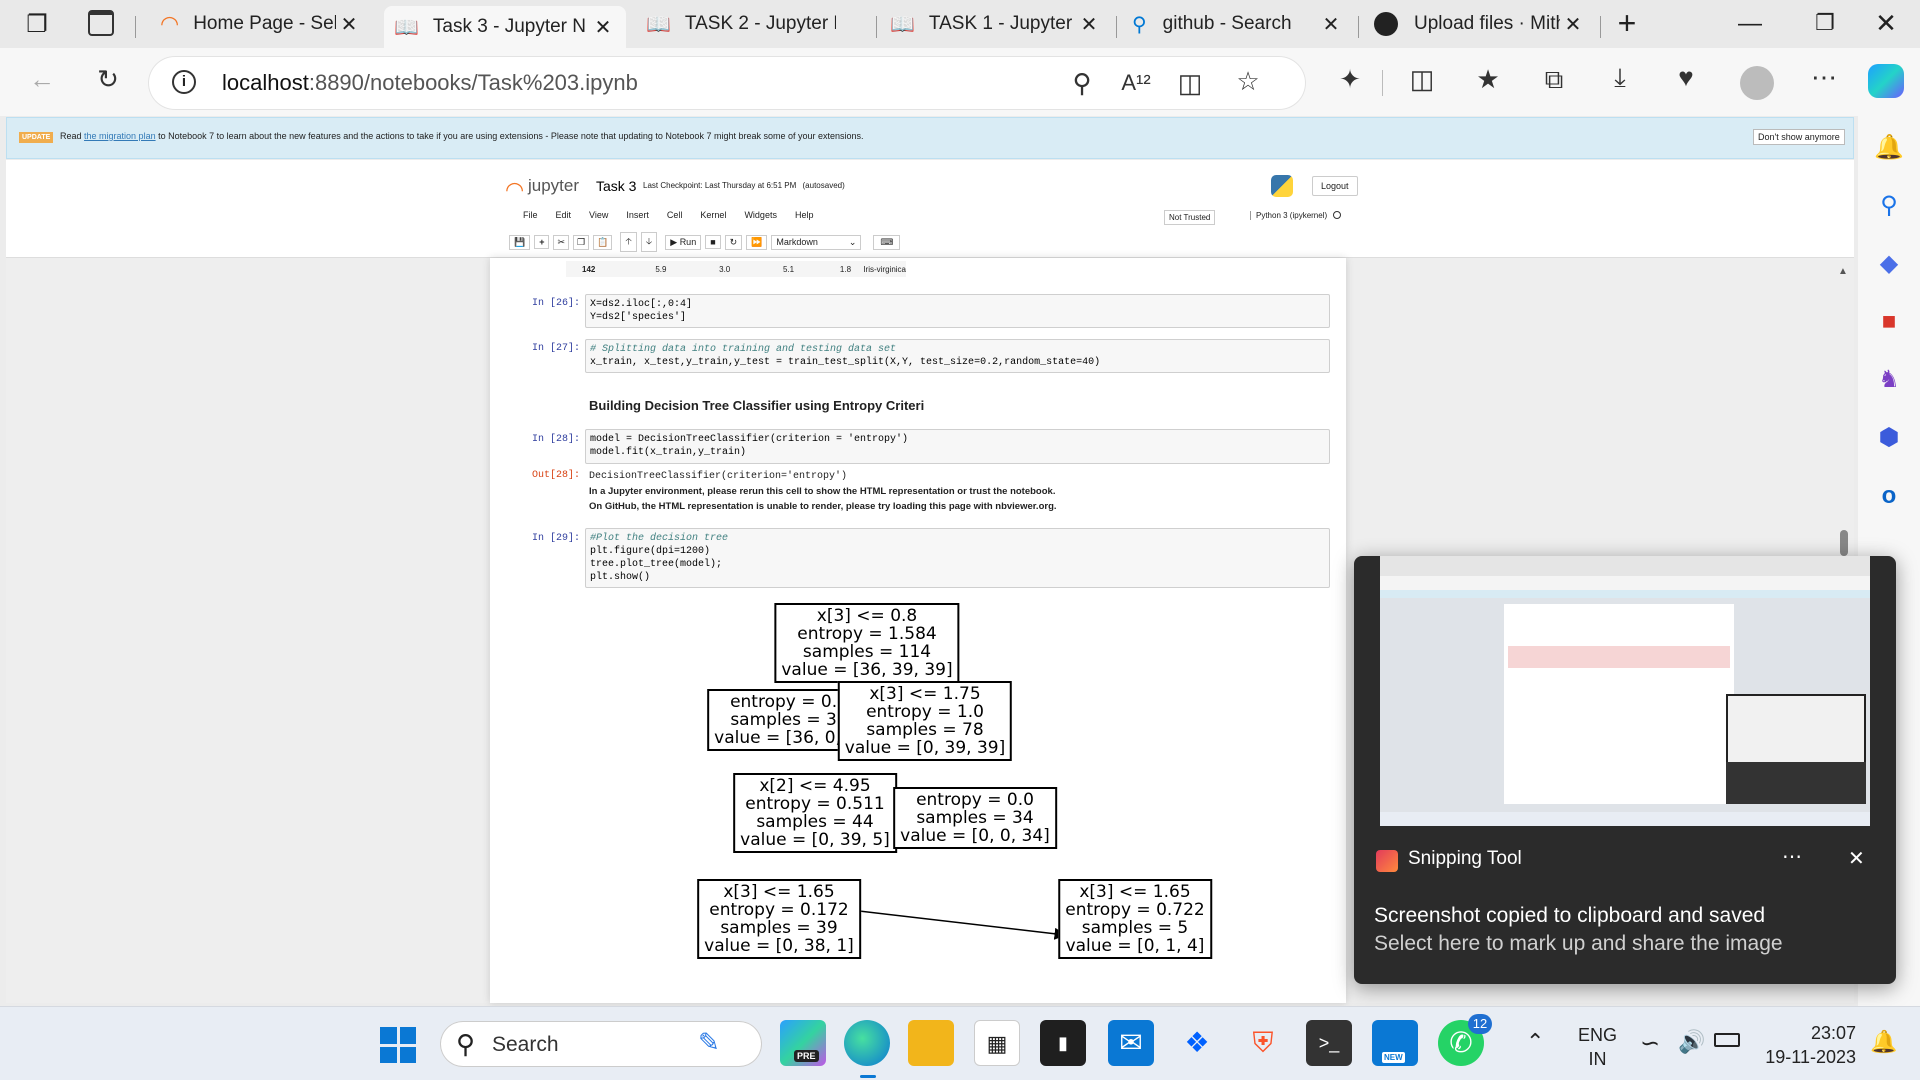 This screenshot has width=1920, height=1080. I want to click on command-prompt-icon: >_, so click(1329, 1043).